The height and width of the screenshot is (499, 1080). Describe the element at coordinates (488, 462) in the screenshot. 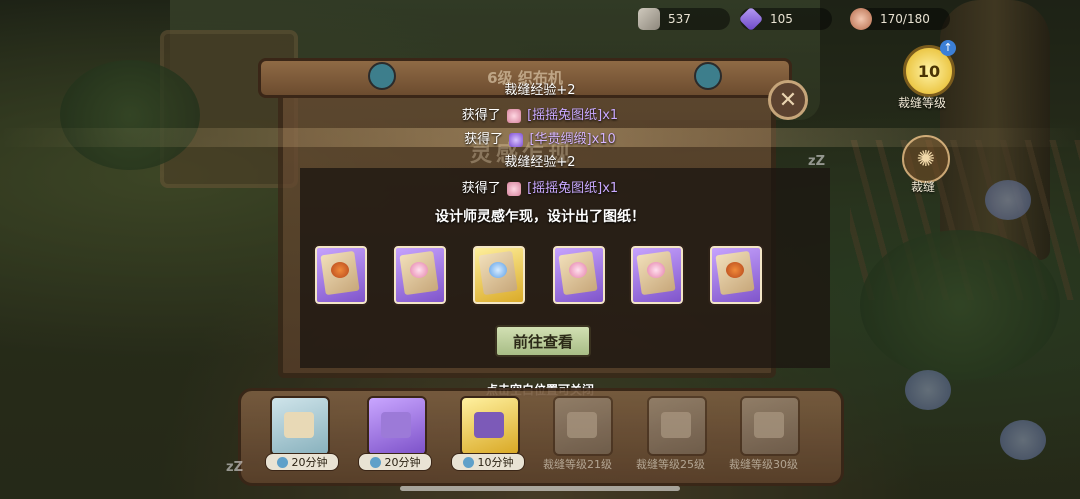

I see `slot-timer: 10分钟` at that location.